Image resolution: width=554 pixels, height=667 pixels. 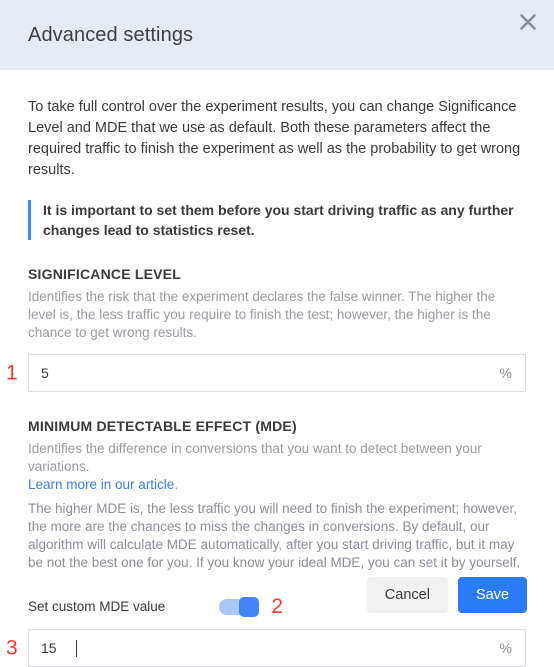 I want to click on mde-heading: MINIMUM DETECTABLE EFFECT (MDE), so click(x=162, y=426).